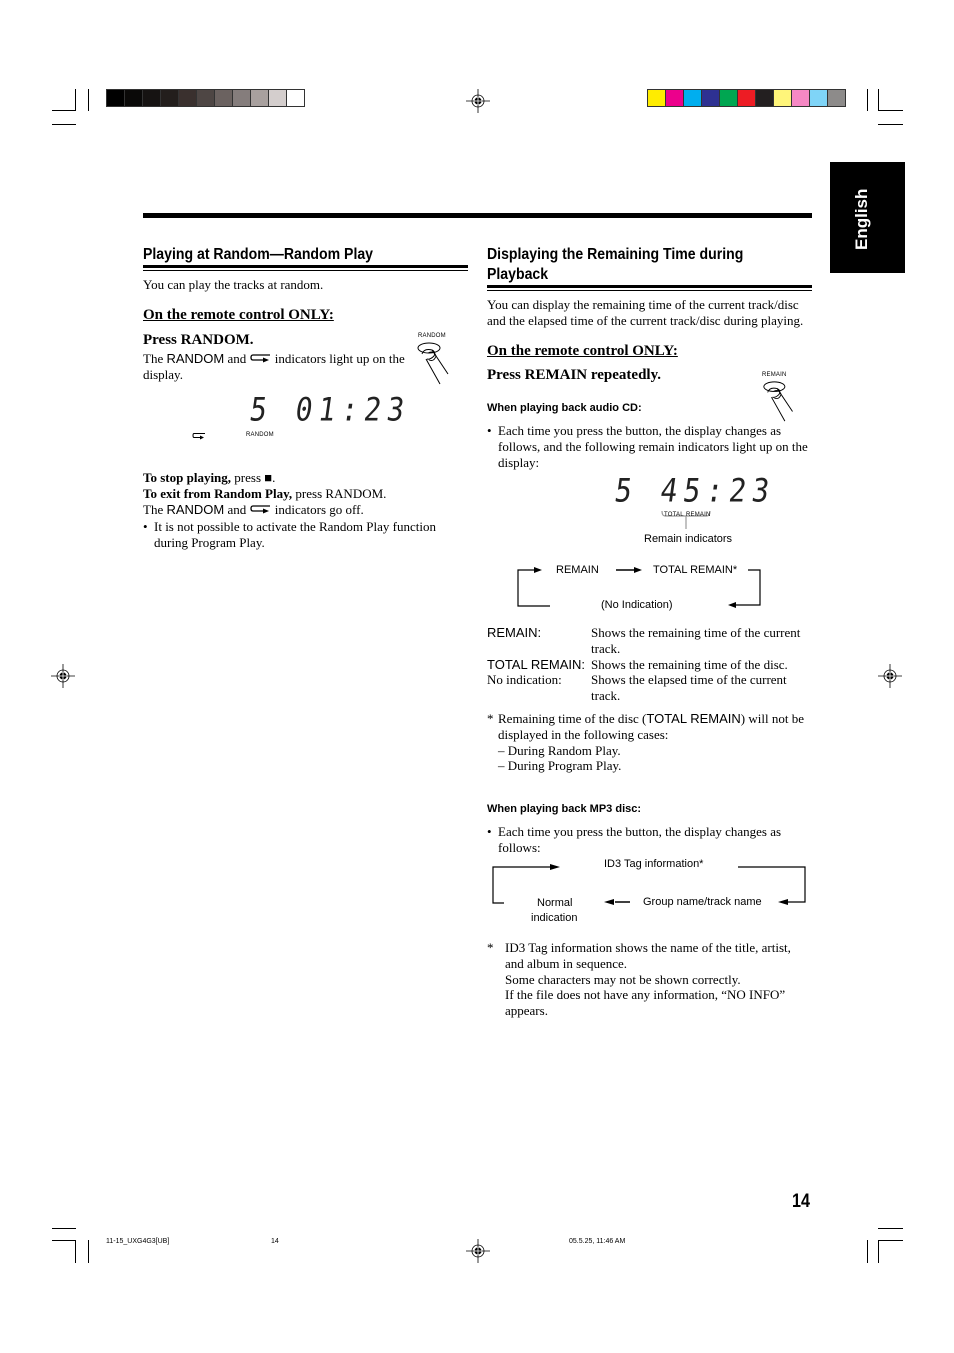  Describe the element at coordinates (597, 1241) in the screenshot. I see `footer-timestamp: 05.5.25, 11:46 AM` at that location.